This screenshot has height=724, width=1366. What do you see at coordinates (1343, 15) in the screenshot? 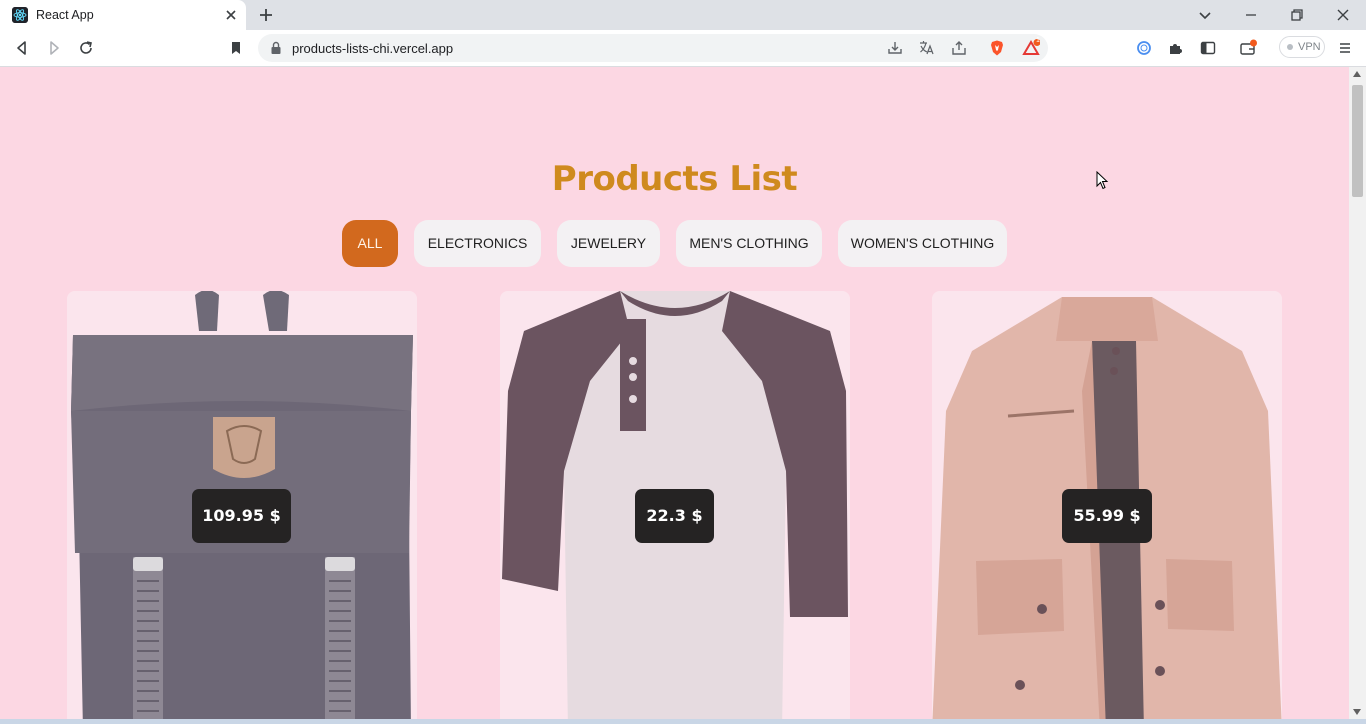
I see `close-window-icon` at bounding box center [1343, 15].